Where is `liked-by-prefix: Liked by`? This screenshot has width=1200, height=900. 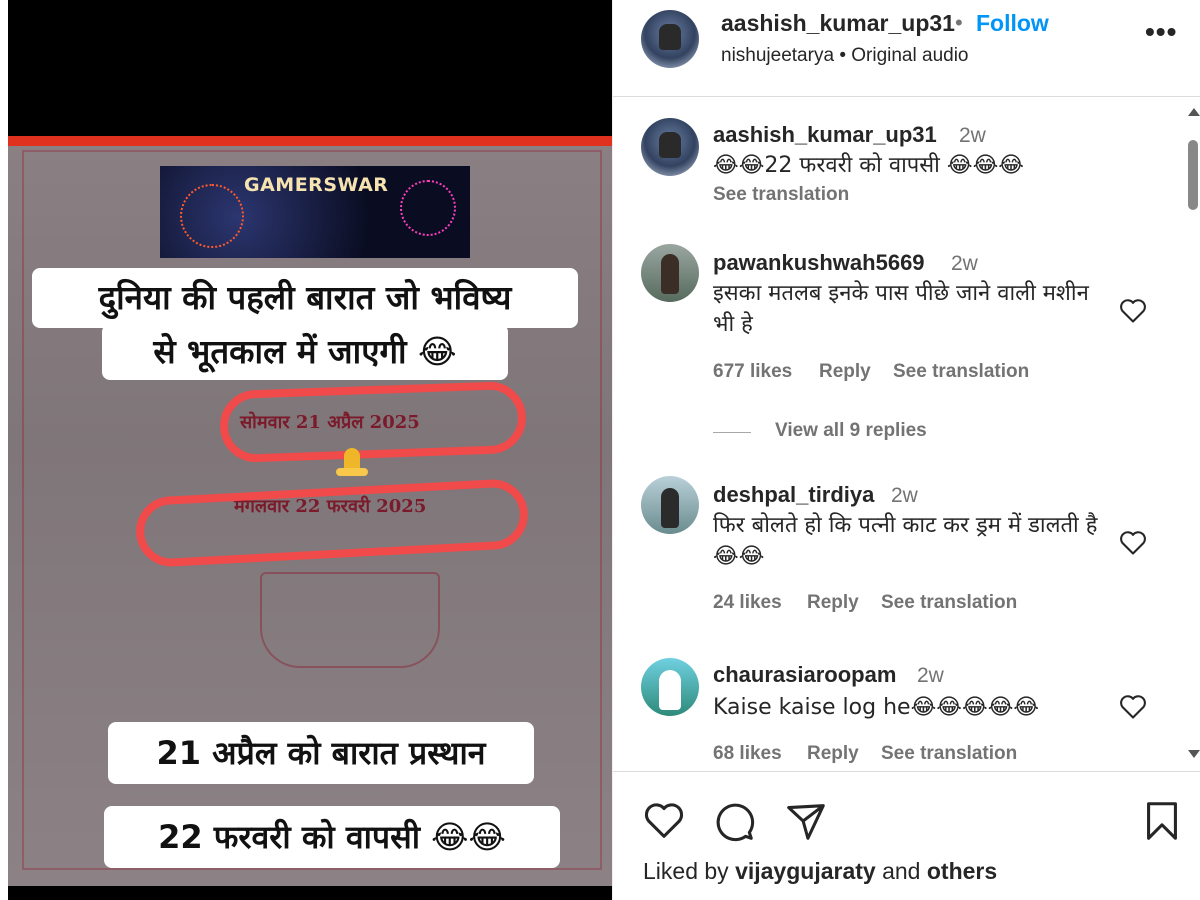
liked-by-prefix: Liked by is located at coordinates (689, 871).